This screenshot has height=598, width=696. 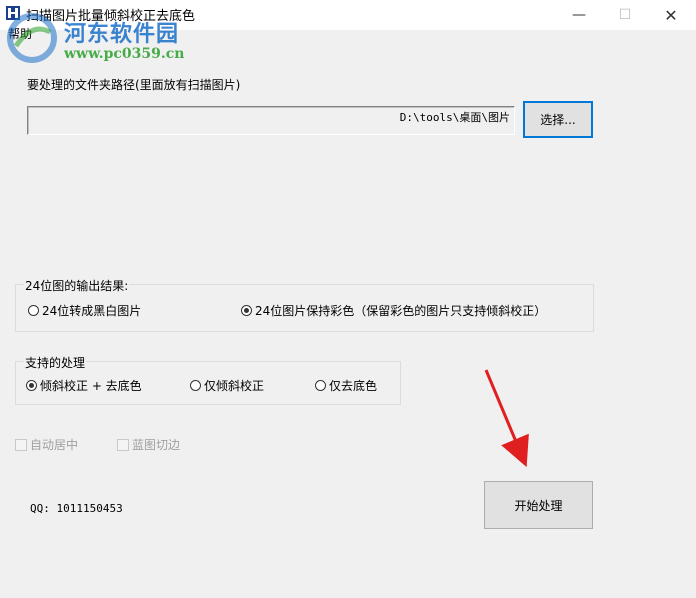 What do you see at coordinates (134, 85) in the screenshot?
I see `folder-label: 要处理的文件夹路径(里面放有扫描图片)` at bounding box center [134, 85].